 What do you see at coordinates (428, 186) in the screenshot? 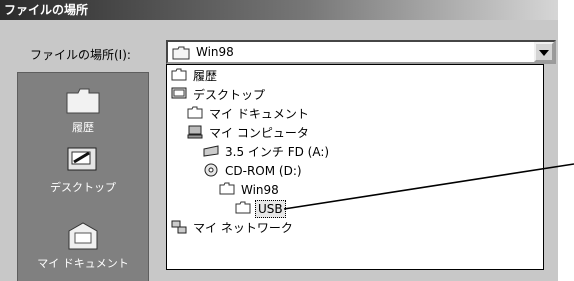
I see `callout-line` at bounding box center [428, 186].